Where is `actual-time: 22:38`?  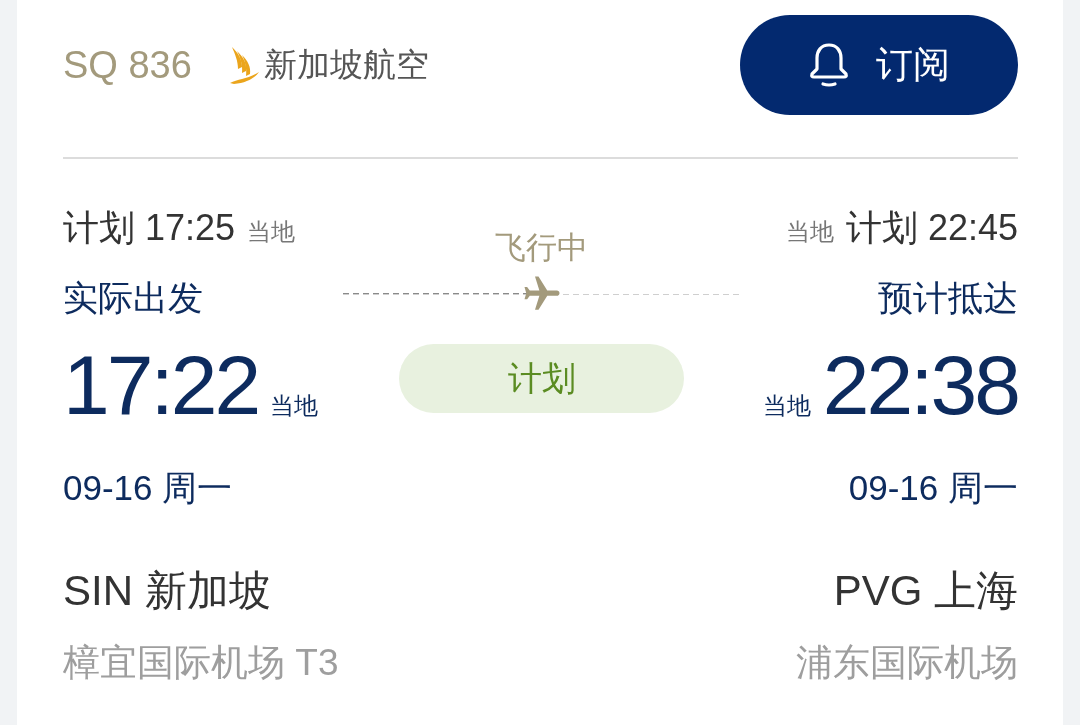
actual-time: 22:38 is located at coordinates (920, 385).